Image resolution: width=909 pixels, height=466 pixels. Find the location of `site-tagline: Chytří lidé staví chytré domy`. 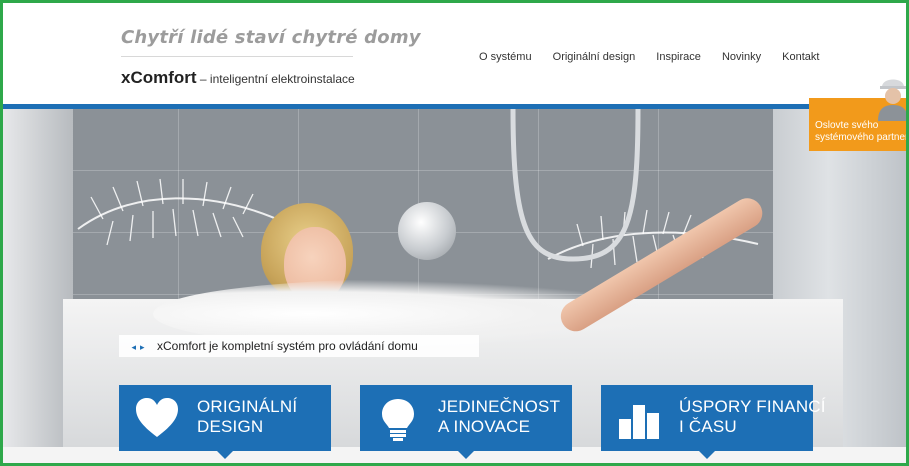

site-tagline: Chytří lidé staví chytré domy is located at coordinates (271, 37).